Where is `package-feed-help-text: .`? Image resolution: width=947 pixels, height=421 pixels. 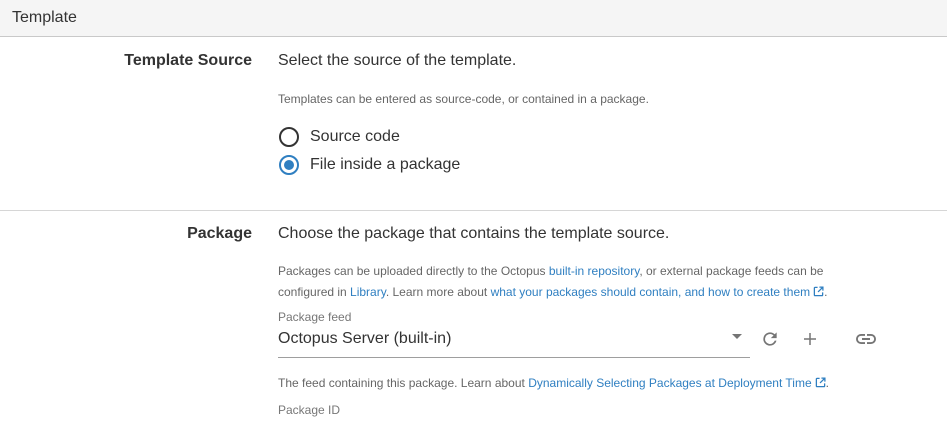 package-feed-help-text: . is located at coordinates (827, 383).